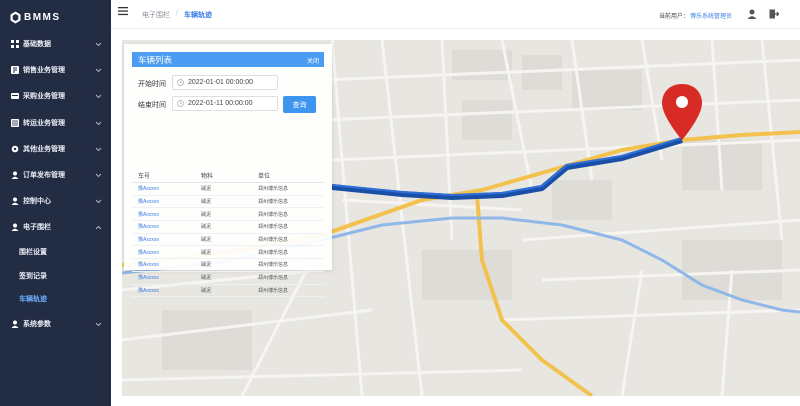 The height and width of the screenshot is (406, 800). I want to click on sidebar-item-label: 基础数据, so click(37, 45).